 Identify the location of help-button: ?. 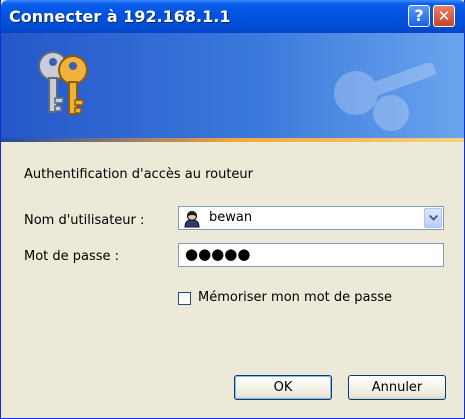
(419, 16).